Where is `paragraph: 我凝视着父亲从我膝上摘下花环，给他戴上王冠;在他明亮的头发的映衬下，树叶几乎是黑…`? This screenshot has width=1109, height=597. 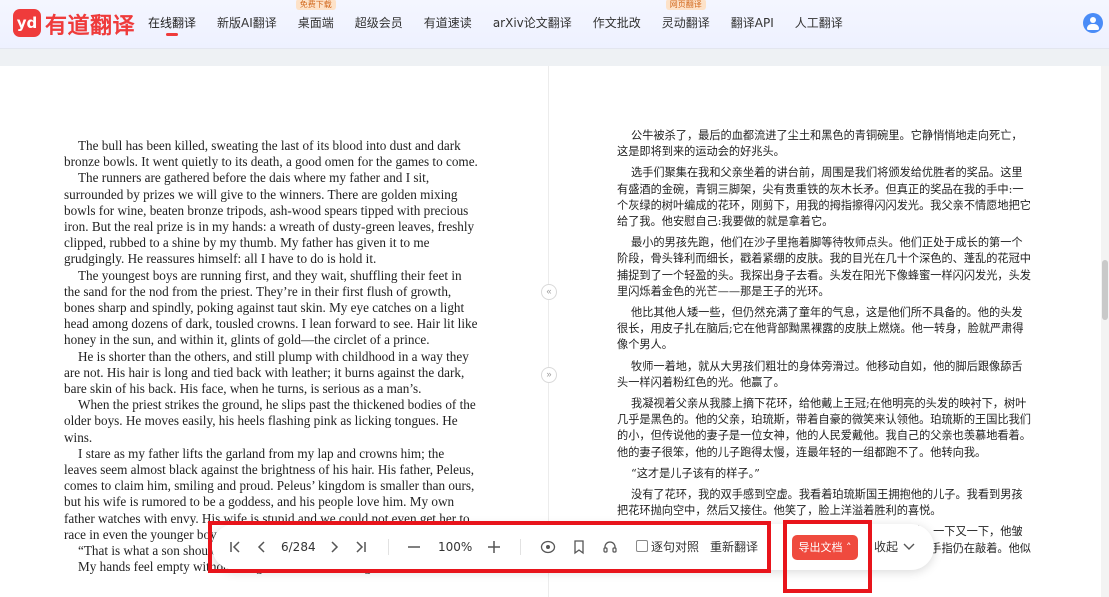
paragraph: 我凝视着父亲从我膝上摘下花环，给他戴上王冠;在他明亮的头发的映衬下，树叶几乎是黑… is located at coordinates (824, 428).